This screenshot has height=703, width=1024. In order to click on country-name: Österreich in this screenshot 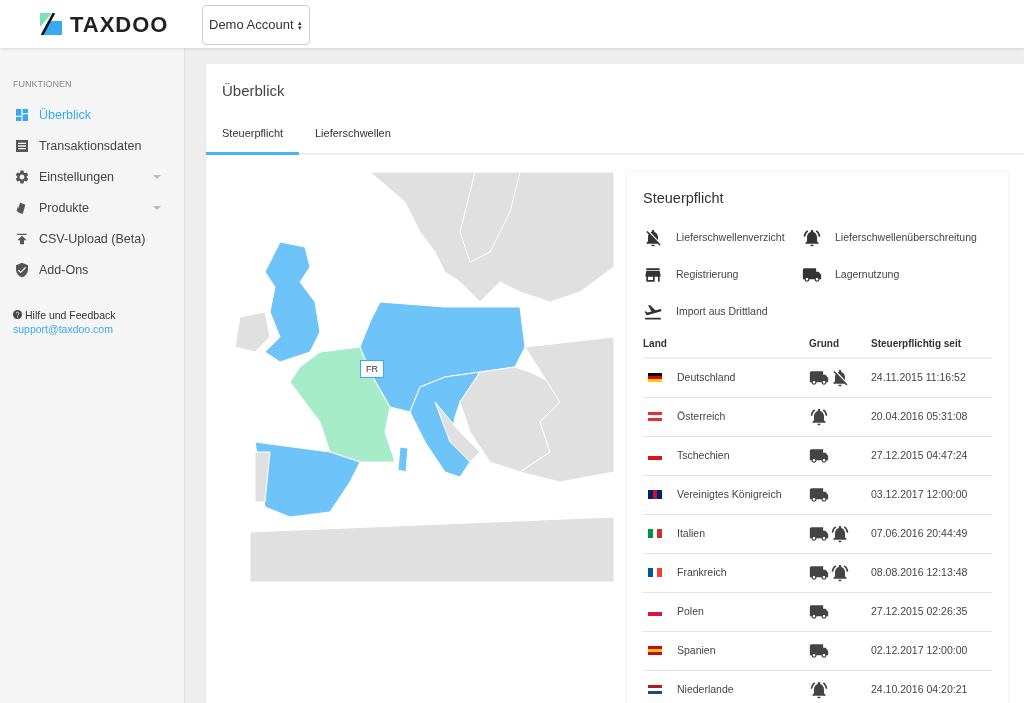, I will do `click(701, 416)`.